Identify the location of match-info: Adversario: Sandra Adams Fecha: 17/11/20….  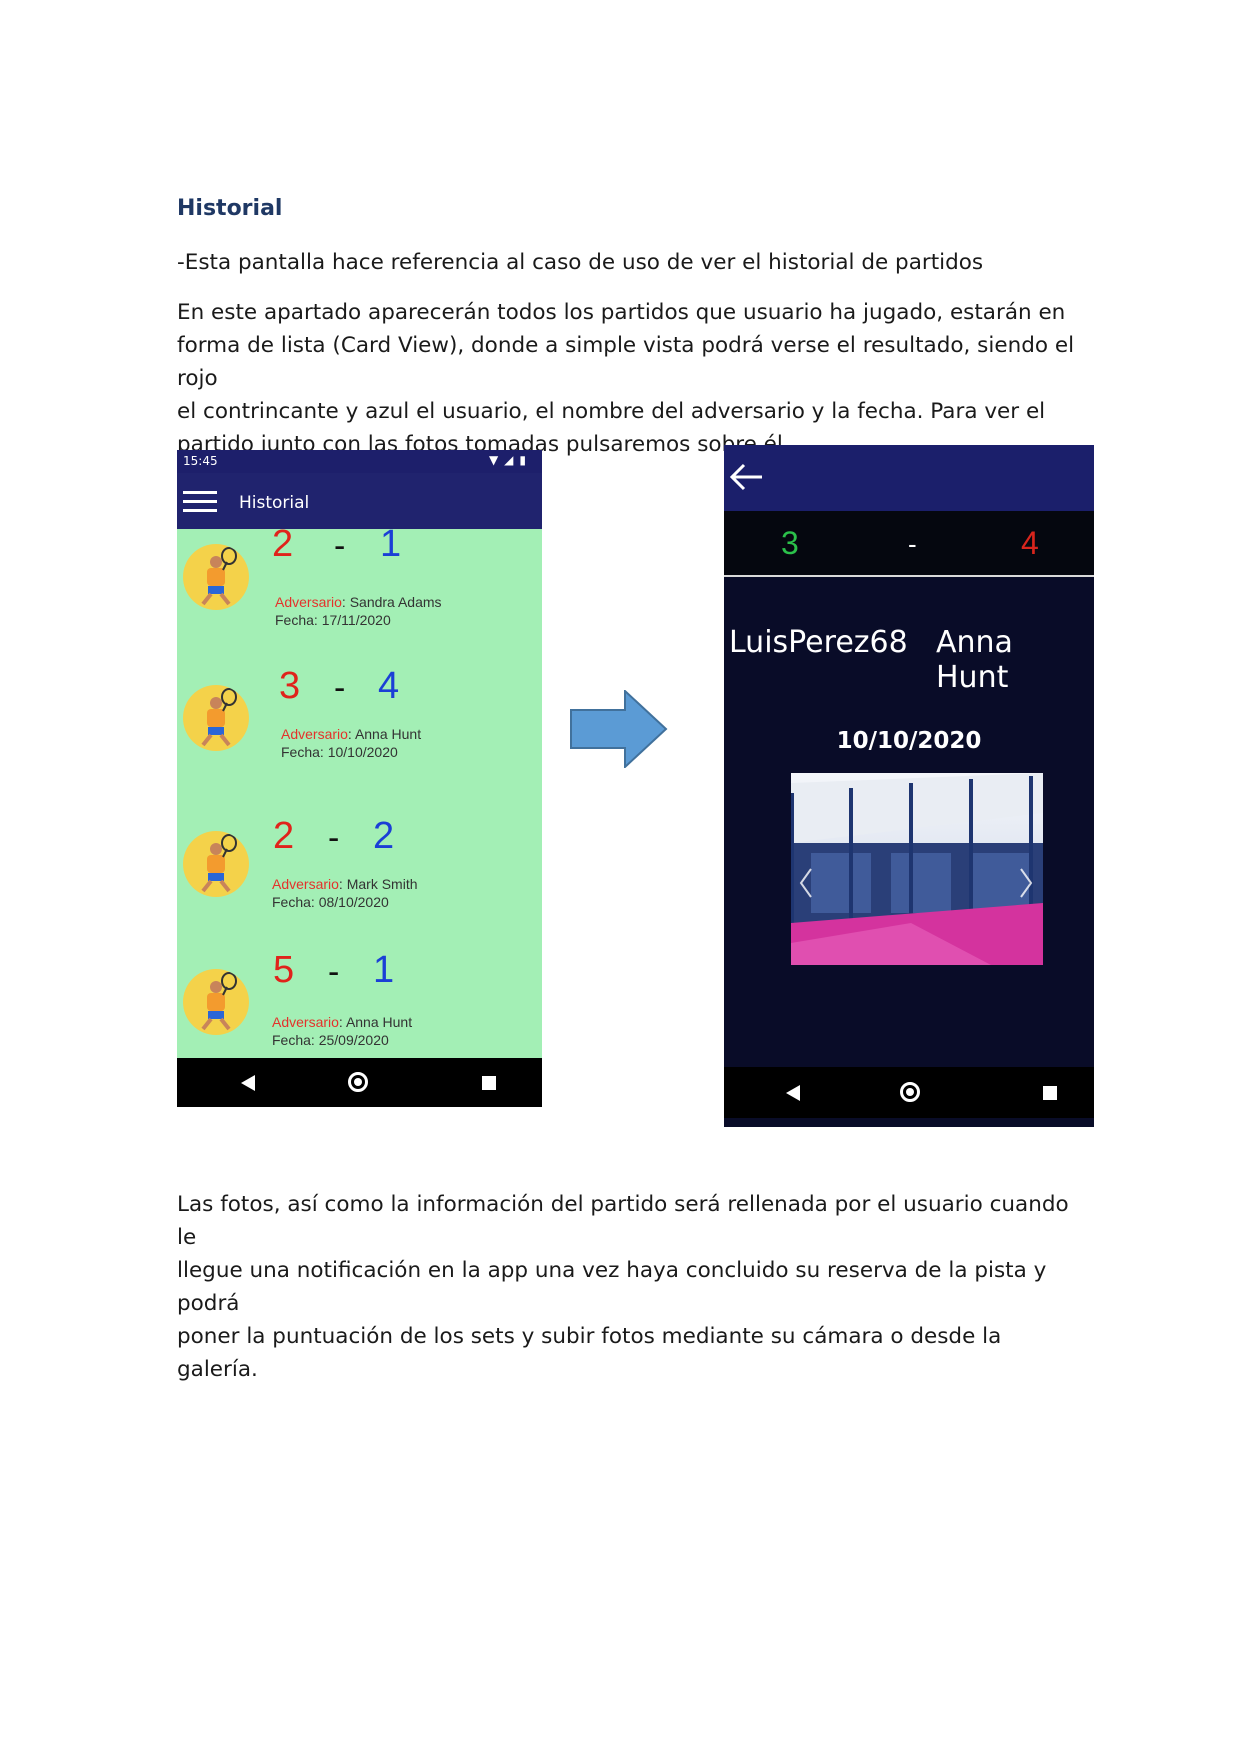
(358, 611).